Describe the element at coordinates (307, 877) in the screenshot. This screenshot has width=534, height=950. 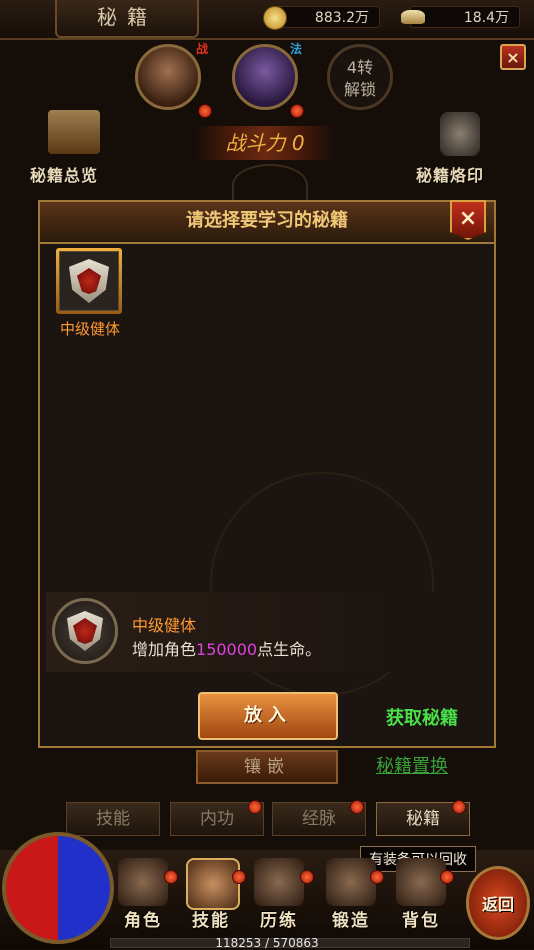
I see `training-notice-dot` at that location.